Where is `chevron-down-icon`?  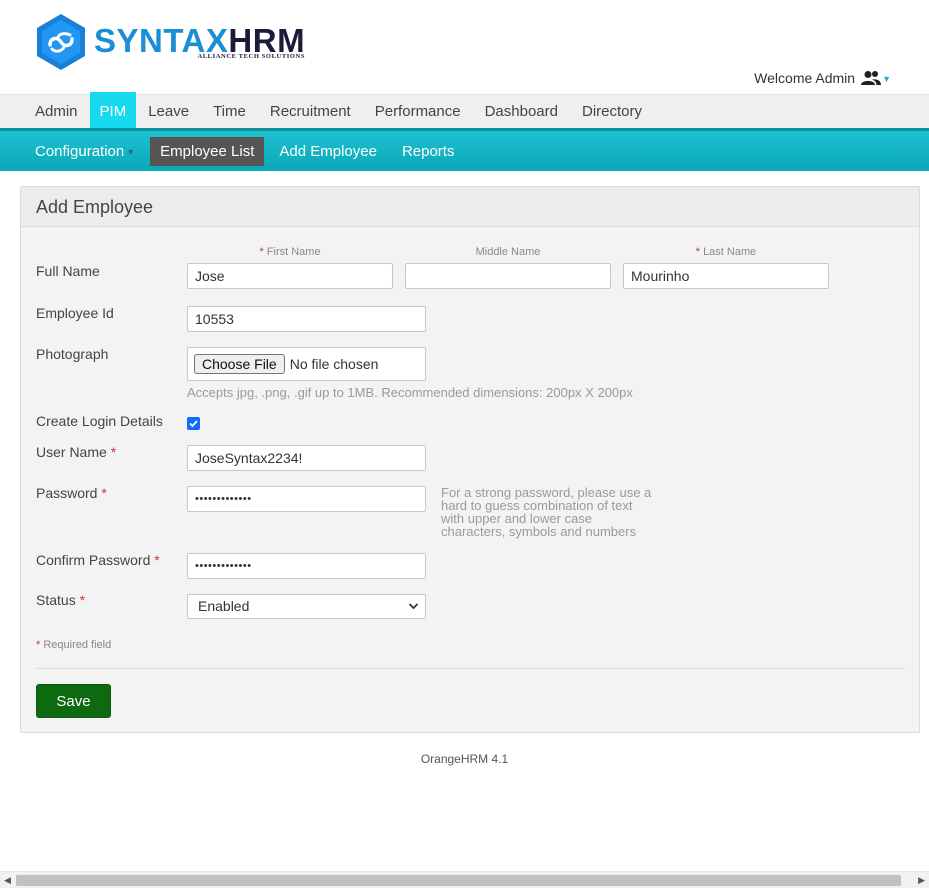
chevron-down-icon is located at coordinates (413, 610).